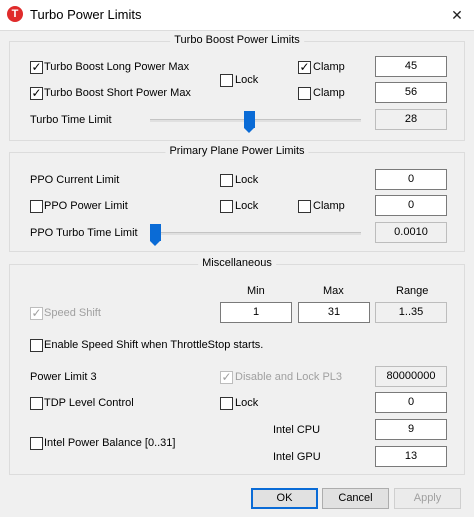 This screenshot has width=474, height=517. Describe the element at coordinates (411, 66) in the screenshot. I see `turbo-long-power-field: 45` at that location.